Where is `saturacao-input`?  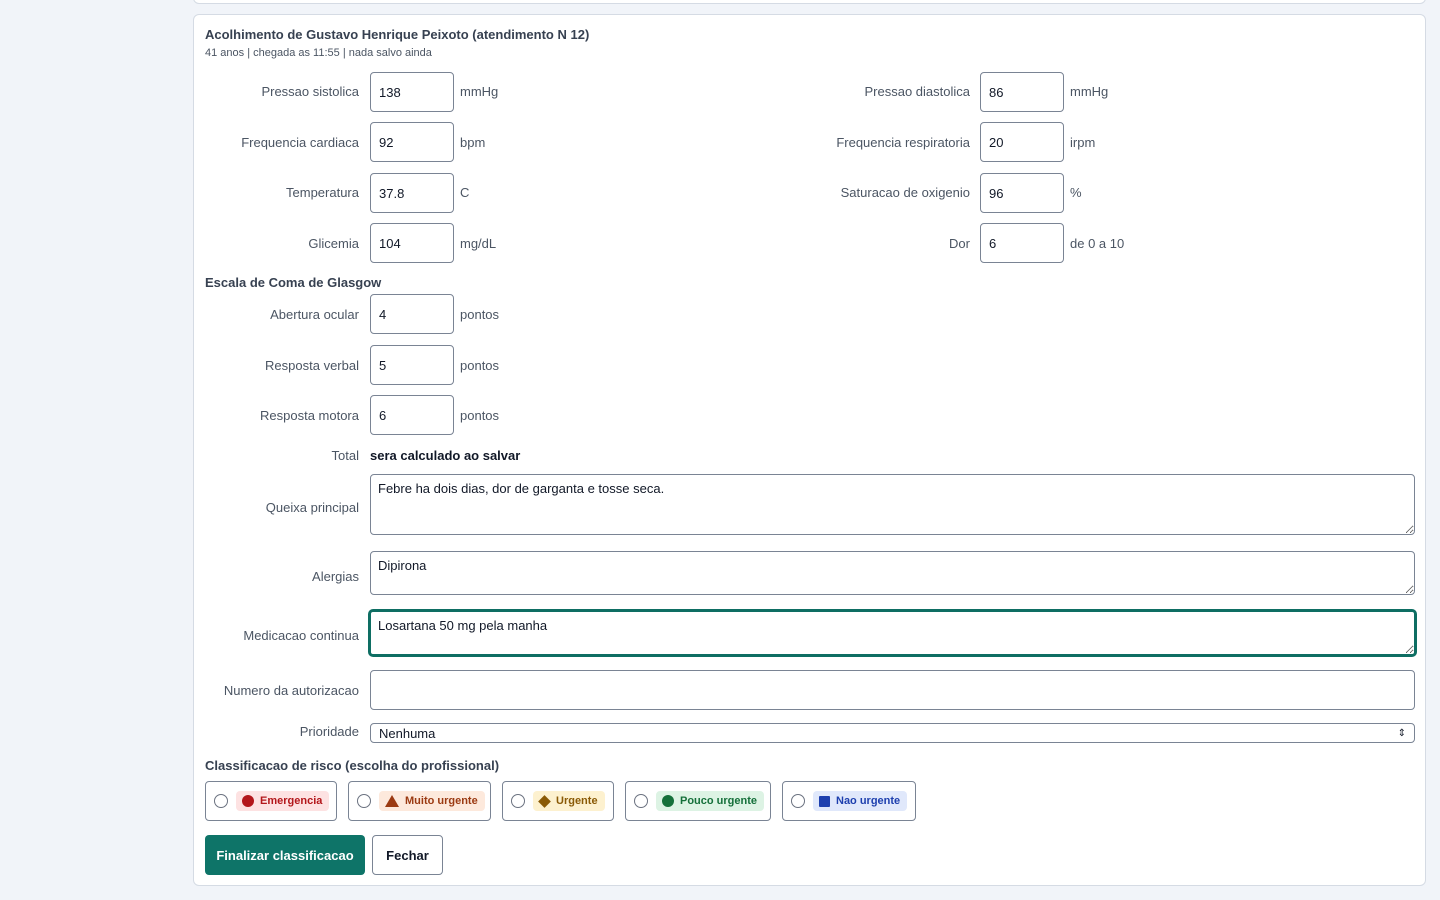
saturacao-input is located at coordinates (1022, 193).